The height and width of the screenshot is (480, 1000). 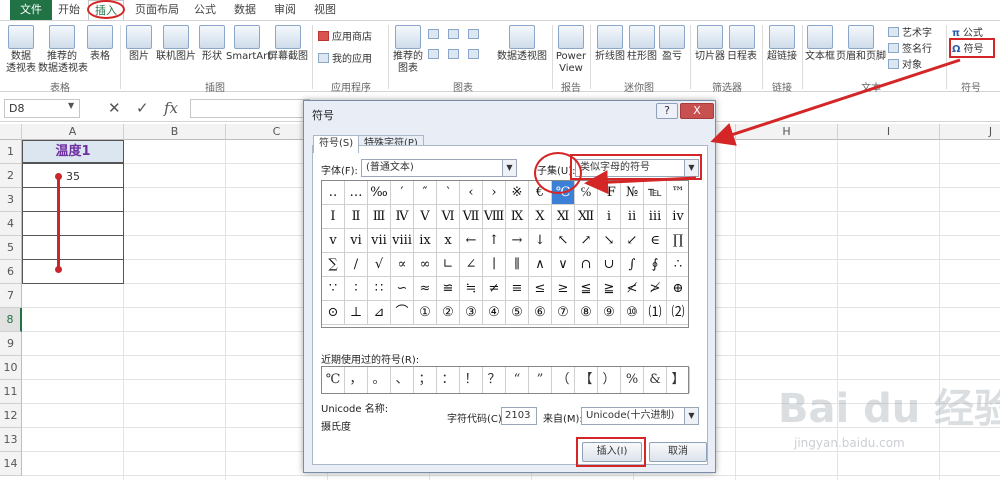 I want to click on symbol-cell: ⅴ, so click(x=333, y=241).